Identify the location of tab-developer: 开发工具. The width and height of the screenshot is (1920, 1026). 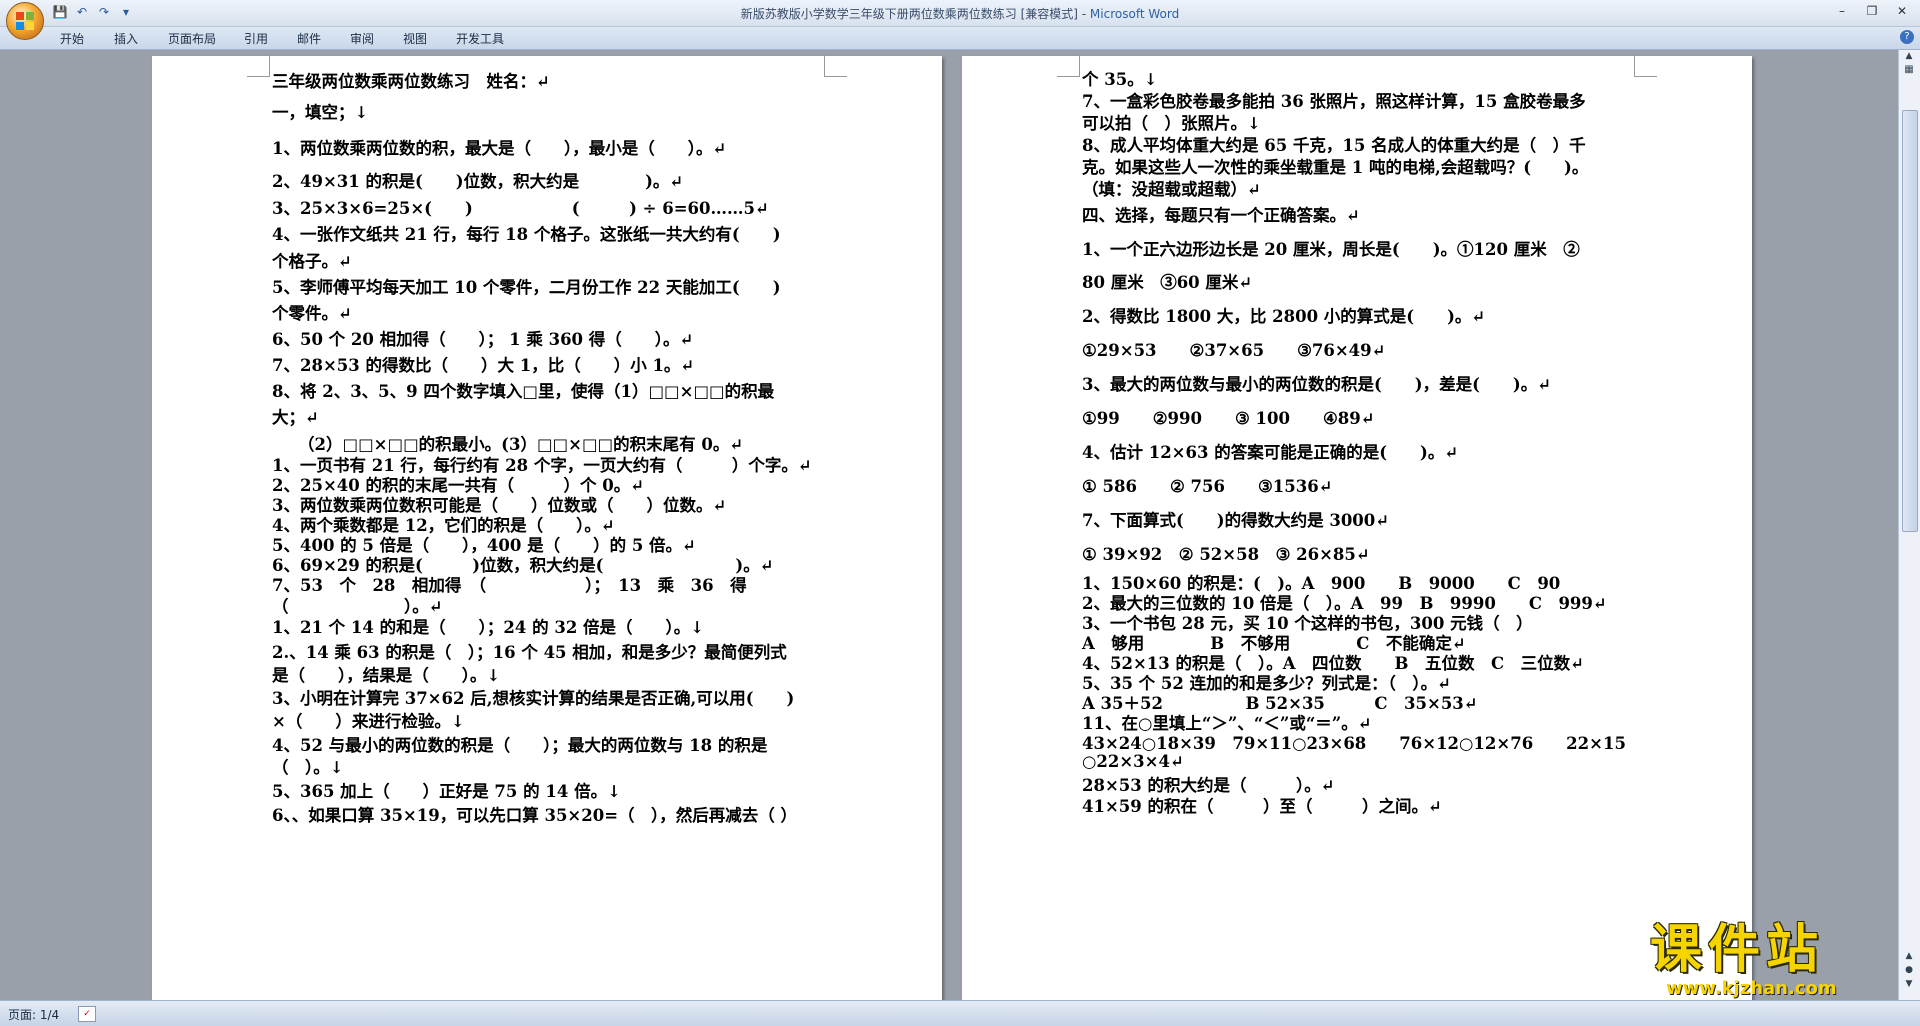
(480, 38).